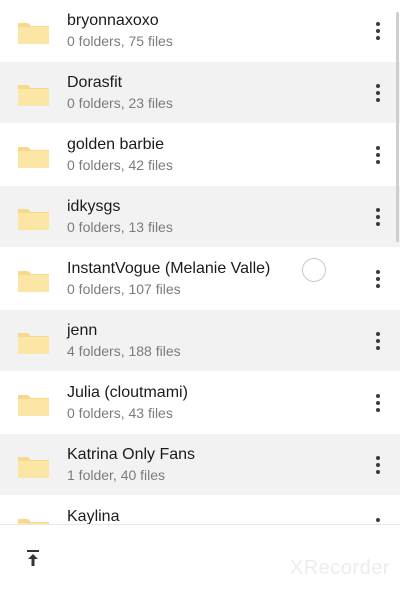  What do you see at coordinates (200, 557) in the screenshot?
I see `bottom-toolbar: XRecorder` at bounding box center [200, 557].